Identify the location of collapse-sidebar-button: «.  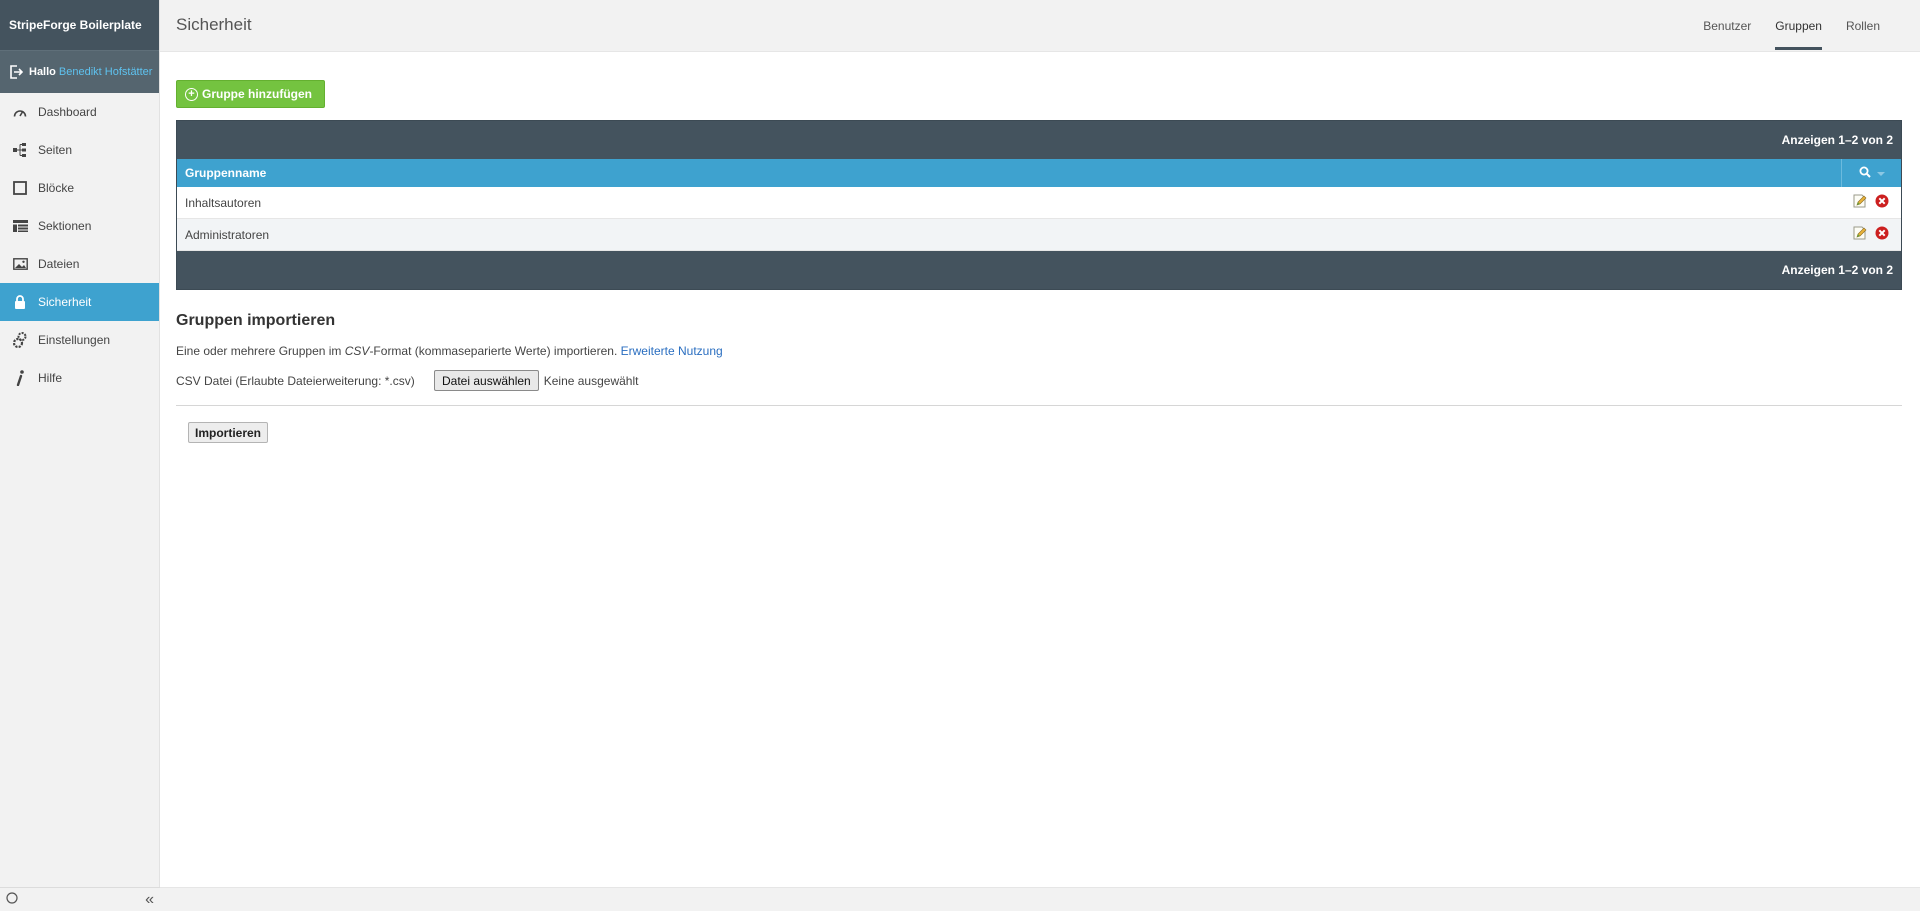
(149, 899).